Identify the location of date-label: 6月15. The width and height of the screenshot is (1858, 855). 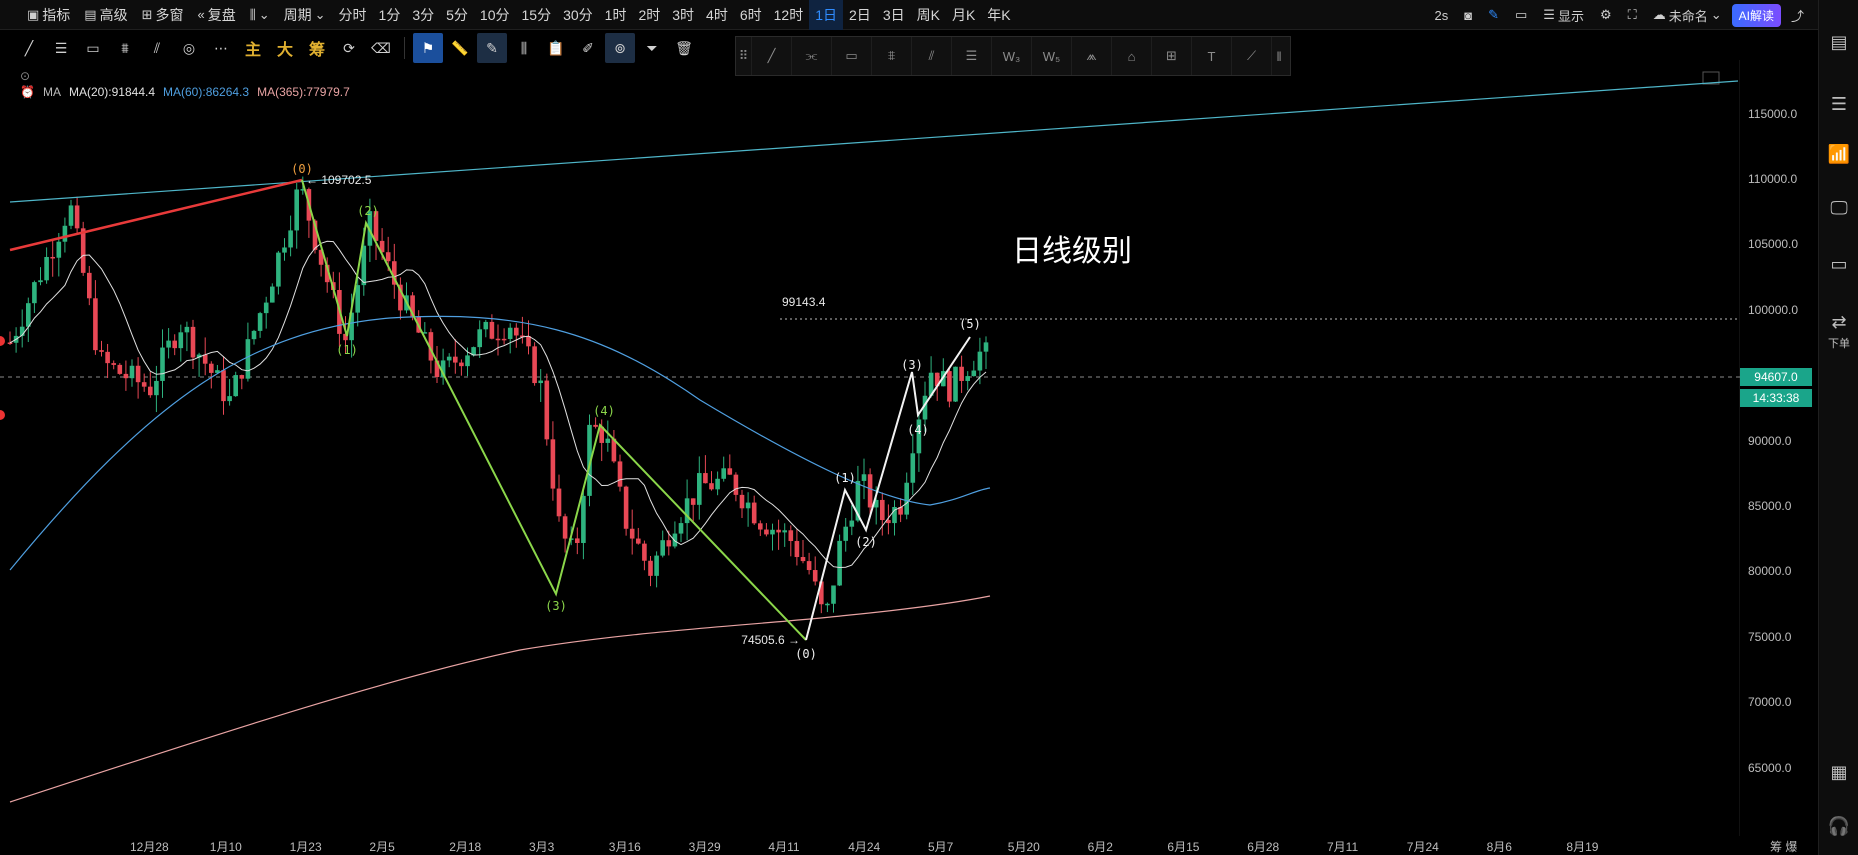
(1183, 847).